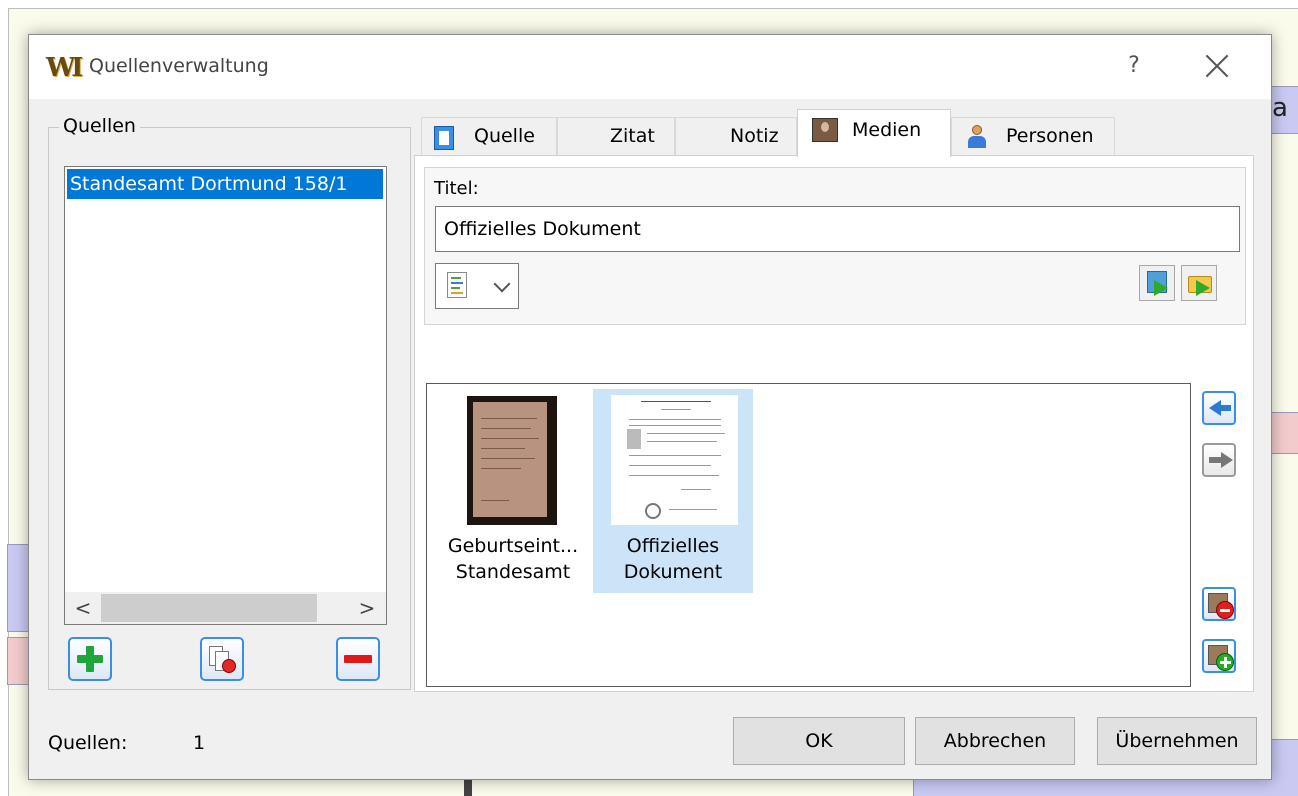 The width and height of the screenshot is (1298, 796). What do you see at coordinates (1217, 67) in the screenshot?
I see `close-icon` at bounding box center [1217, 67].